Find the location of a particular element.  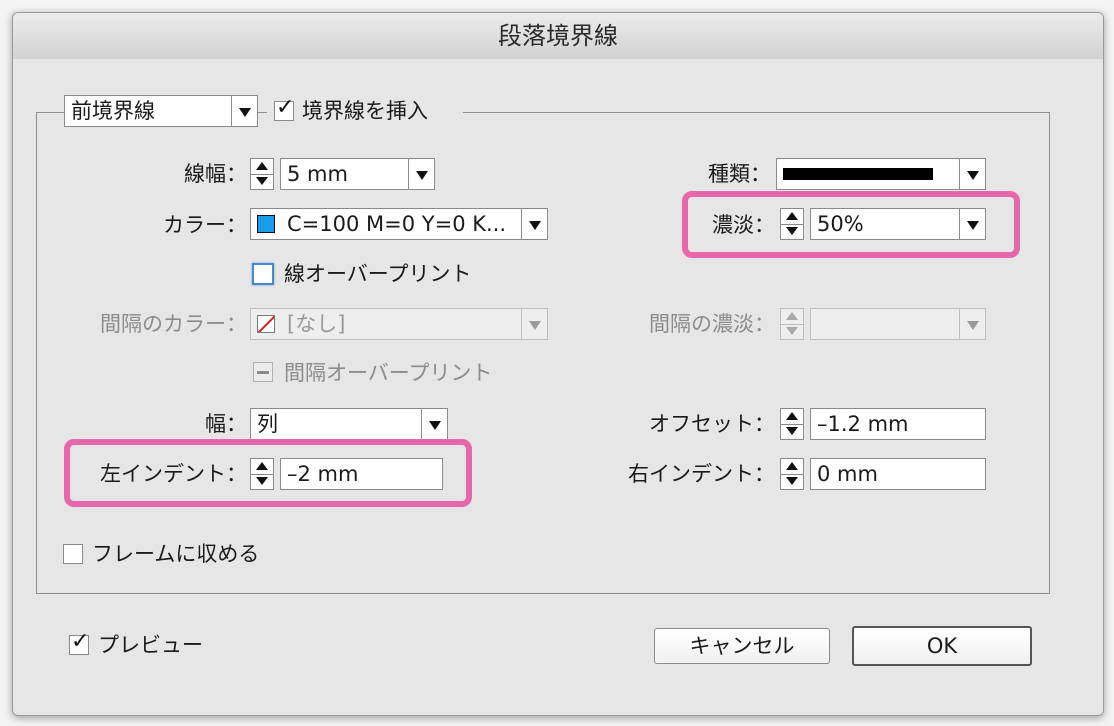

keep-in-frame-checkbox is located at coordinates (73, 554).